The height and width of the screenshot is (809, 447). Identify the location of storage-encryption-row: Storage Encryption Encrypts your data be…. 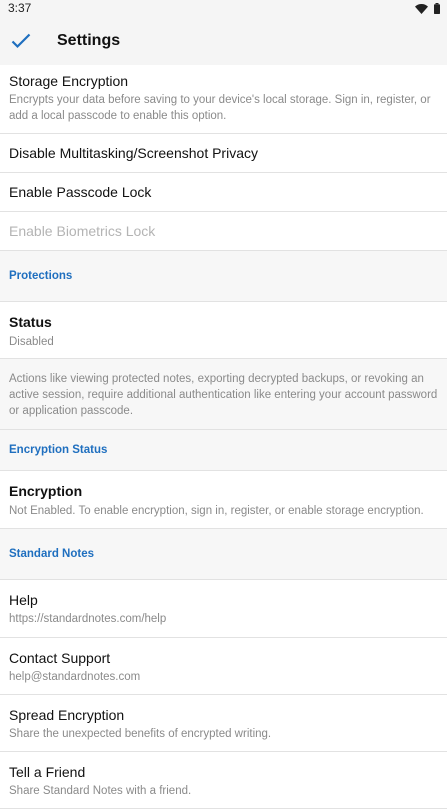
(223, 99).